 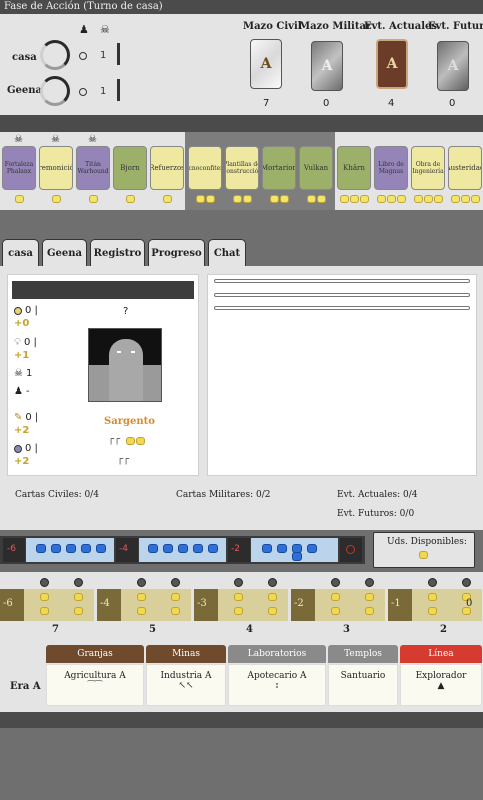 I want to click on military-deck: A, so click(x=327, y=66).